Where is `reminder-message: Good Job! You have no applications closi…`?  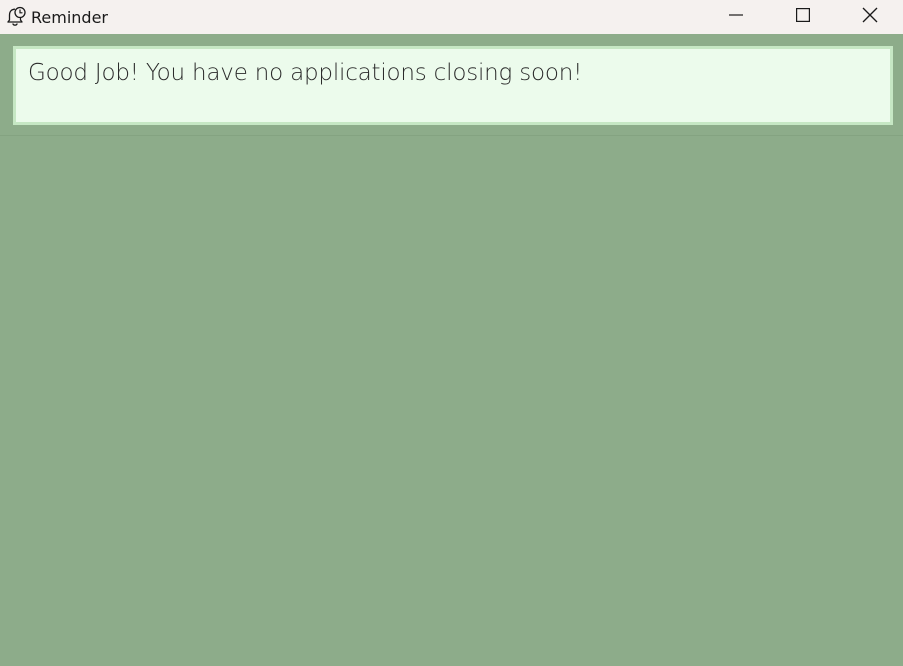
reminder-message: Good Job! You have no applications closi… is located at coordinates (305, 73).